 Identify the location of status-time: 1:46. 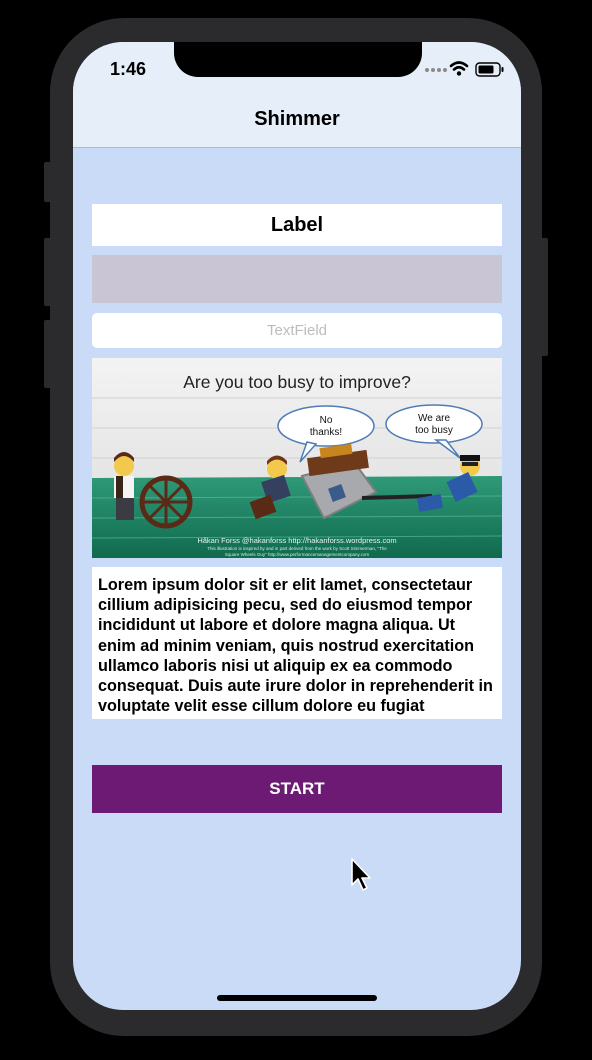
(128, 69).